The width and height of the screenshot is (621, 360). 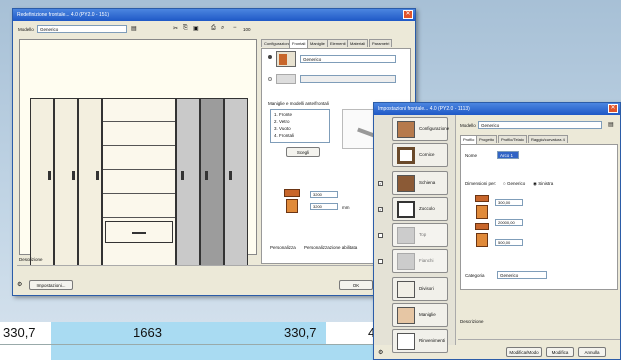 What do you see at coordinates (356, 285) in the screenshot?
I see `ok-button: OK` at bounding box center [356, 285].